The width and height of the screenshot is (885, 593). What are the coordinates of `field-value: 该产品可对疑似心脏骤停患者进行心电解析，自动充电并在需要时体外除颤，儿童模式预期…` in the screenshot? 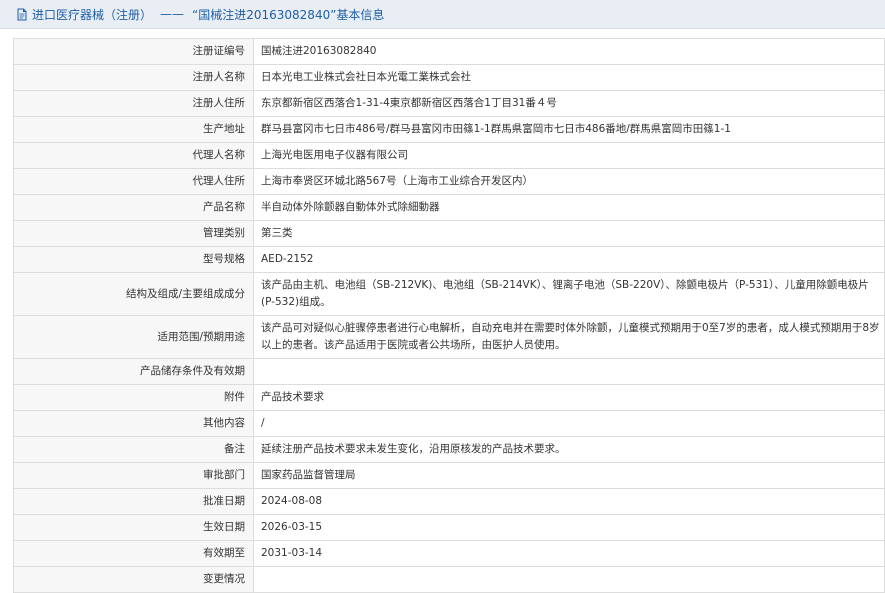 It's located at (569, 337).